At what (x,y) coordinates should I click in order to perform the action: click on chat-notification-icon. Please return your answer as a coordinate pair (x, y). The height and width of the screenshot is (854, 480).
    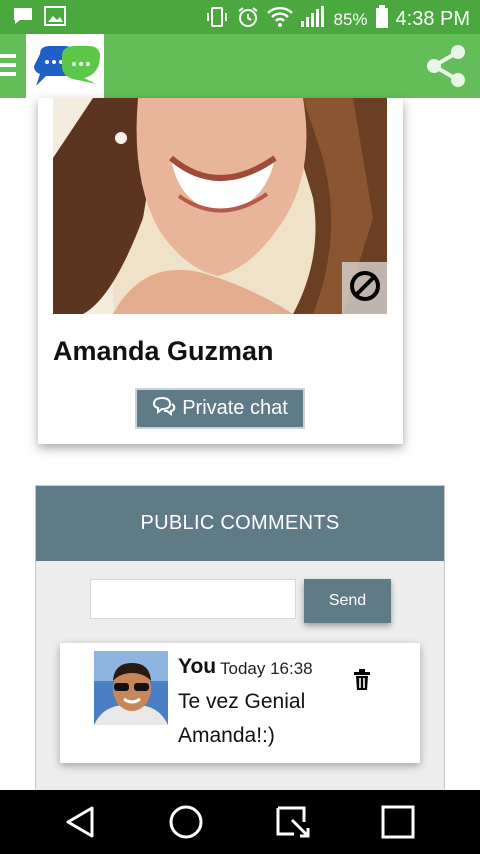
    Looking at the image, I should click on (23, 18).